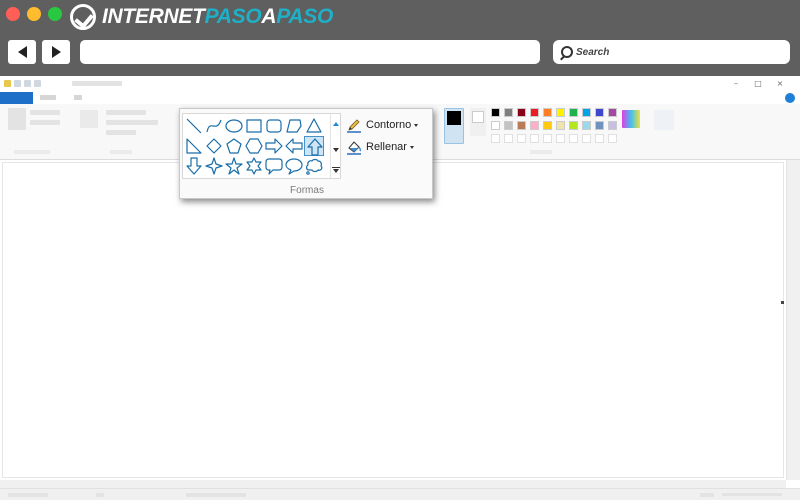 The height and width of the screenshot is (500, 800). What do you see at coordinates (32, 152) in the screenshot?
I see `clipboard-group-label` at bounding box center [32, 152].